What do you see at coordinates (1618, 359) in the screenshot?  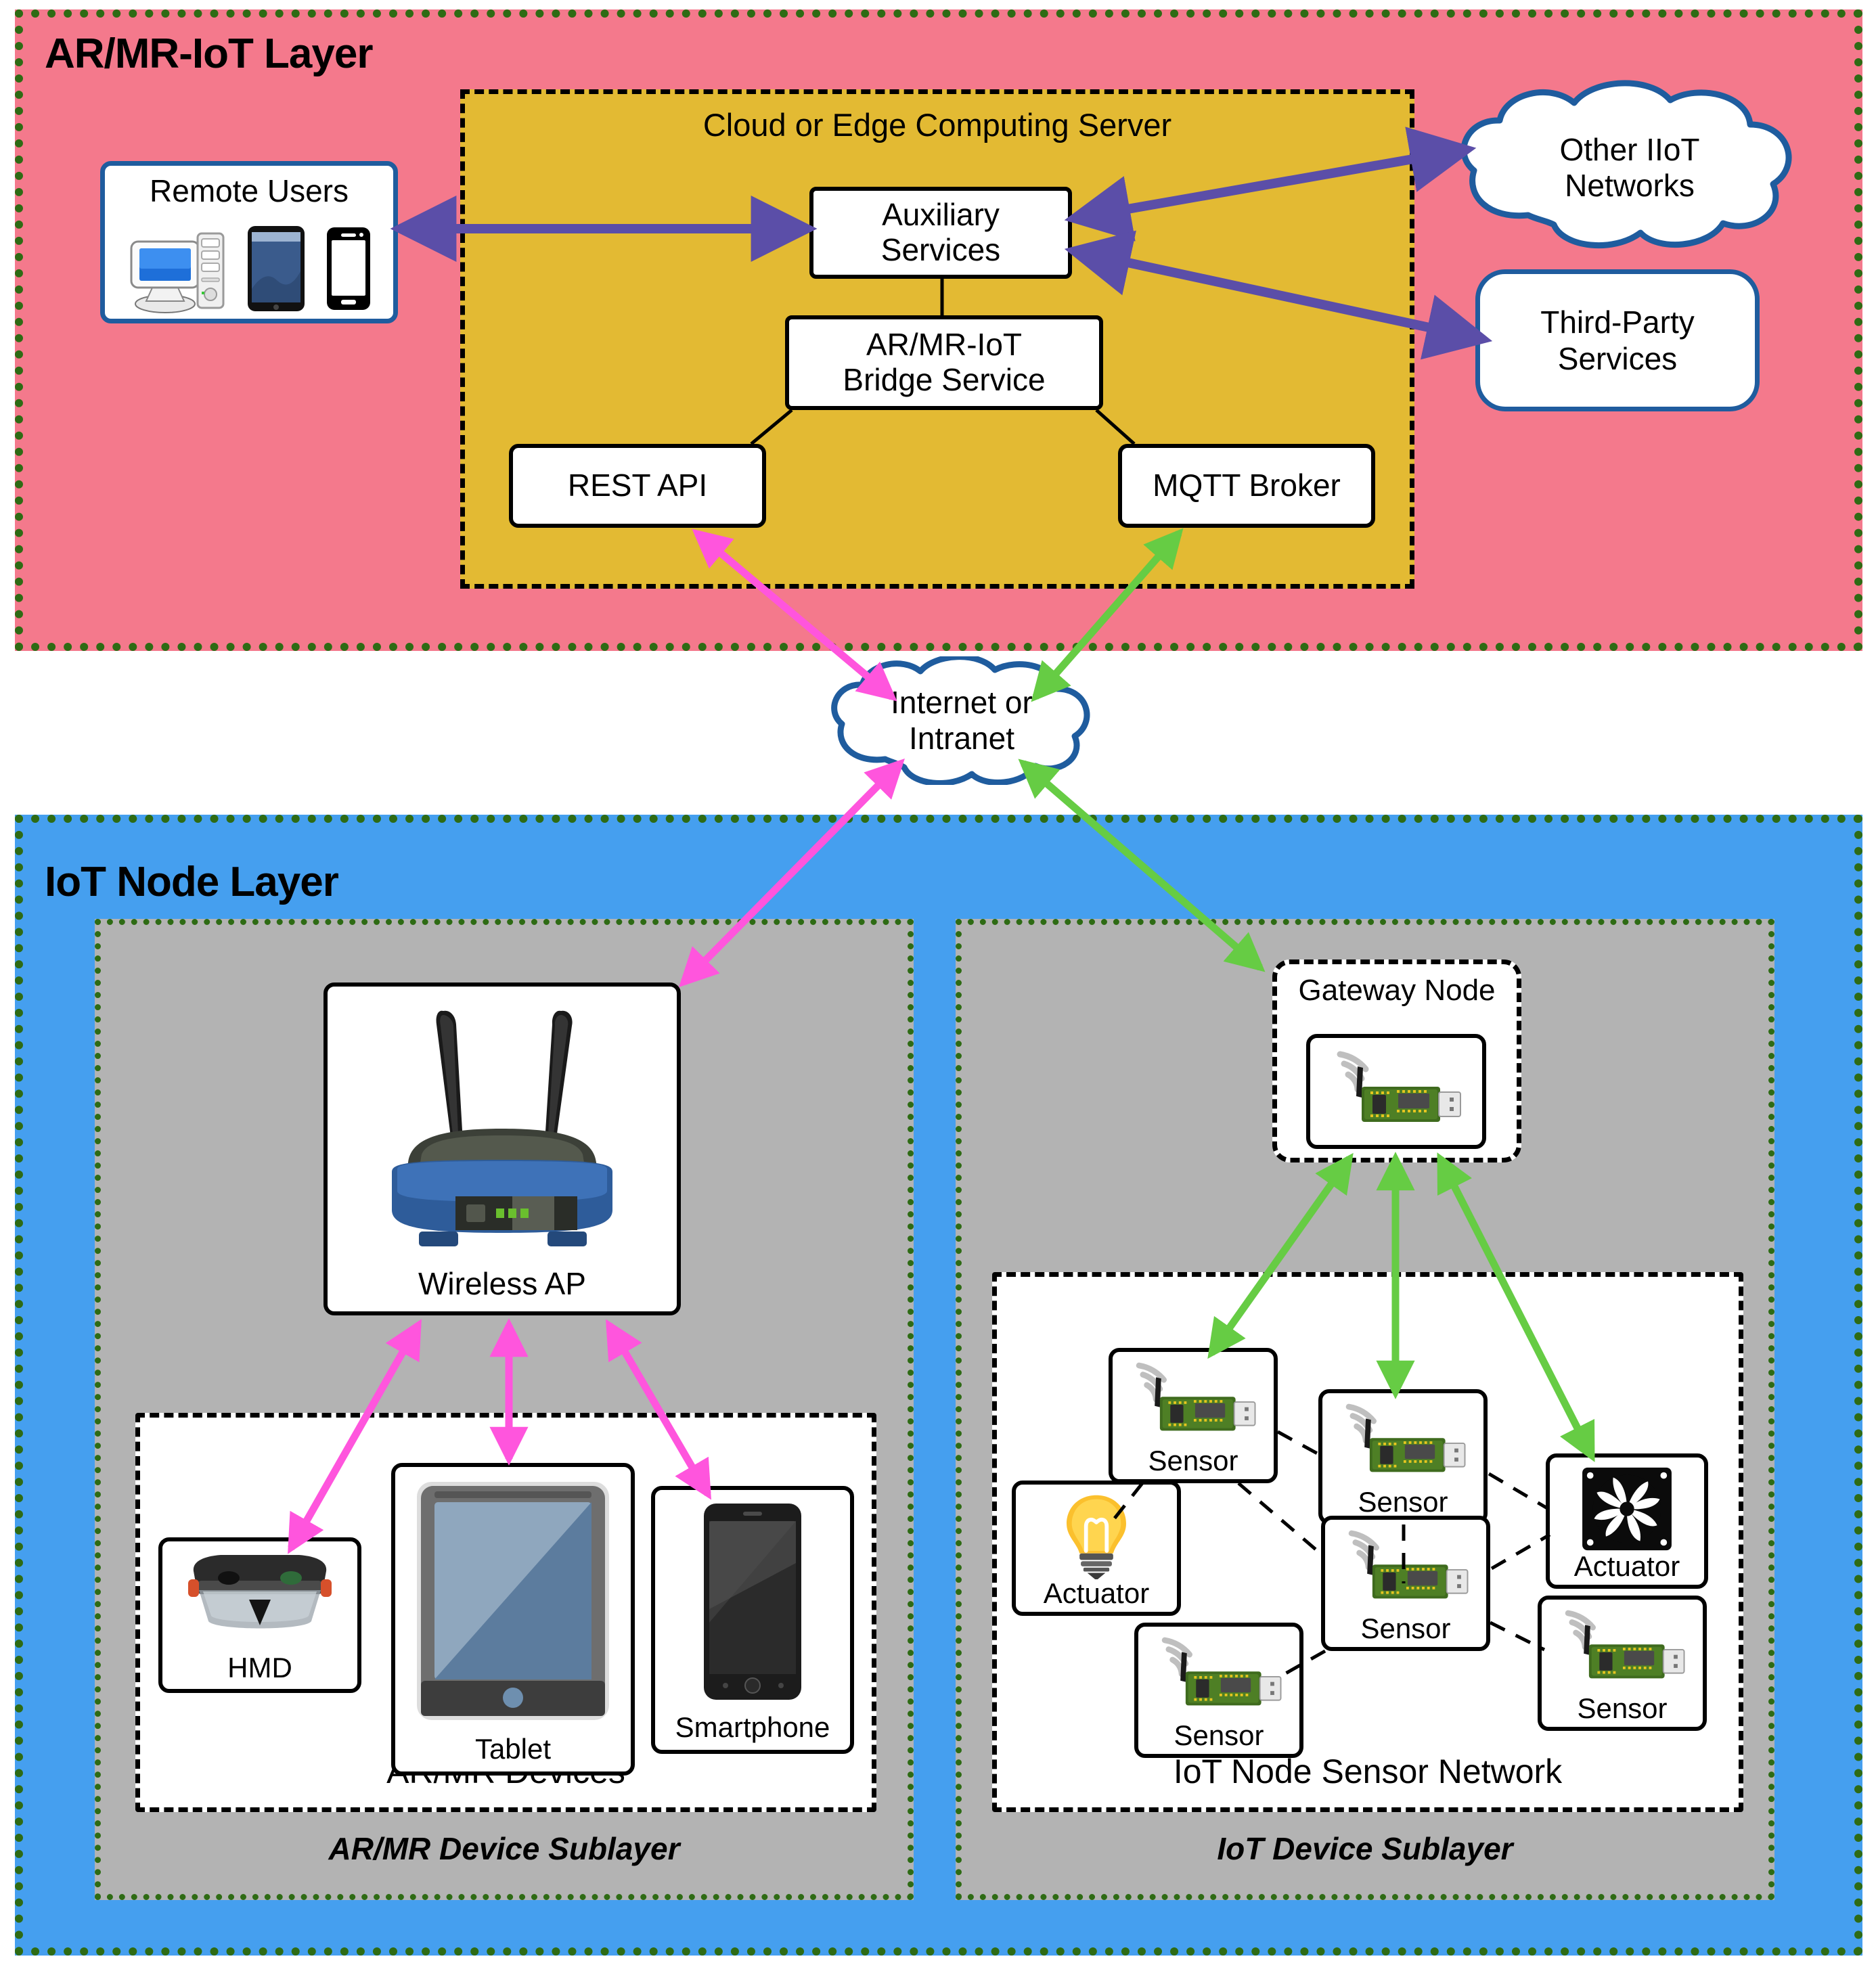 I see `third-party-line2: Services` at bounding box center [1618, 359].